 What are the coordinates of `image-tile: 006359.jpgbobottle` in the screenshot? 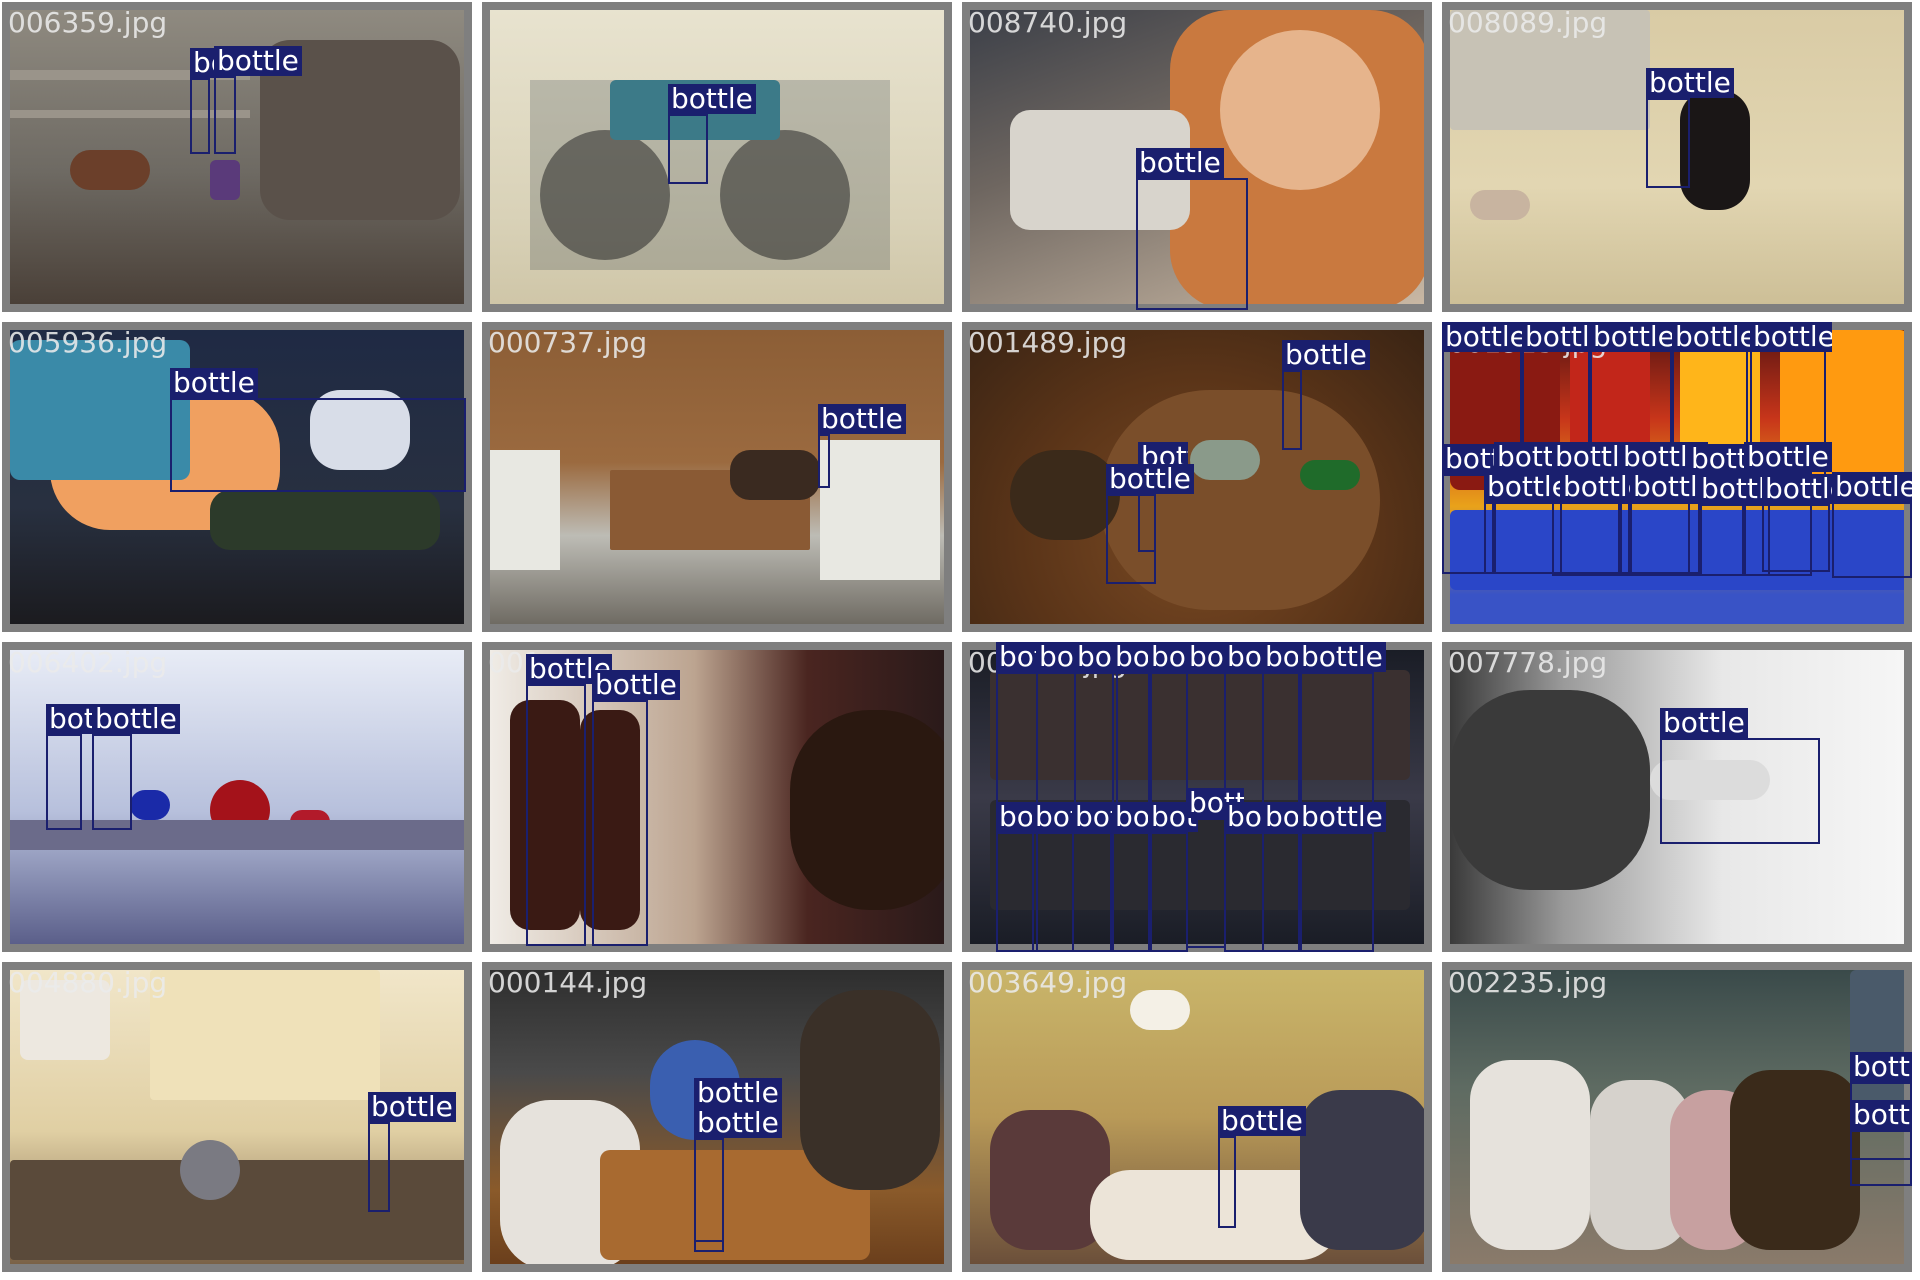 It's located at (237, 157).